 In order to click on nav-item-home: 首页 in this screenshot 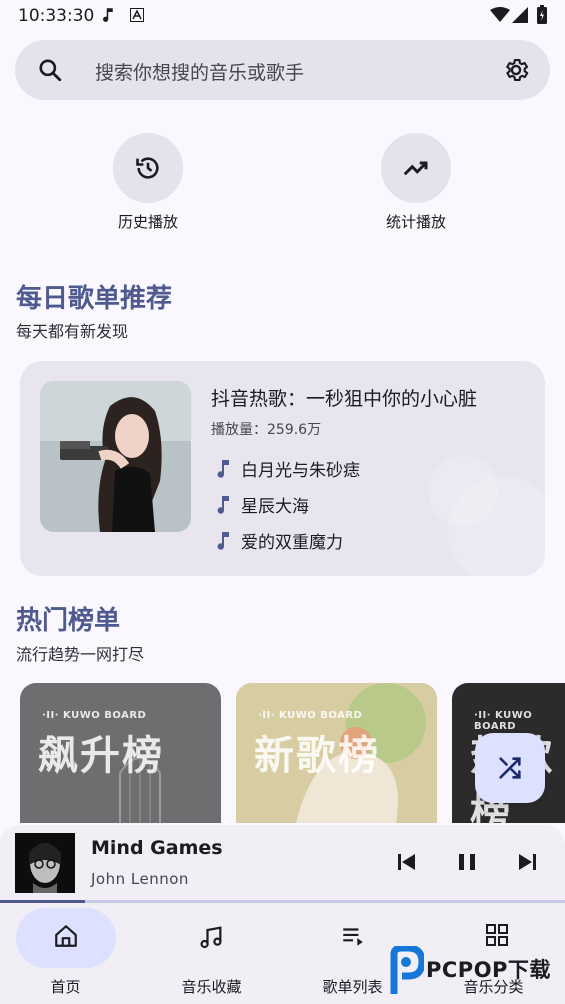, I will do `click(70, 953)`.